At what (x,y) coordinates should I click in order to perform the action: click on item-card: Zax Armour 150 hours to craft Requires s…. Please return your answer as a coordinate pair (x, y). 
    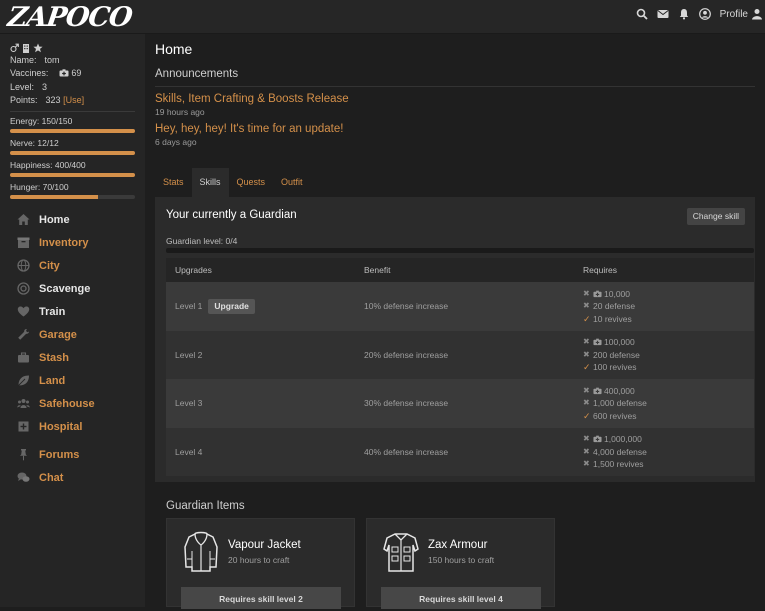
    Looking at the image, I should click on (460, 563).